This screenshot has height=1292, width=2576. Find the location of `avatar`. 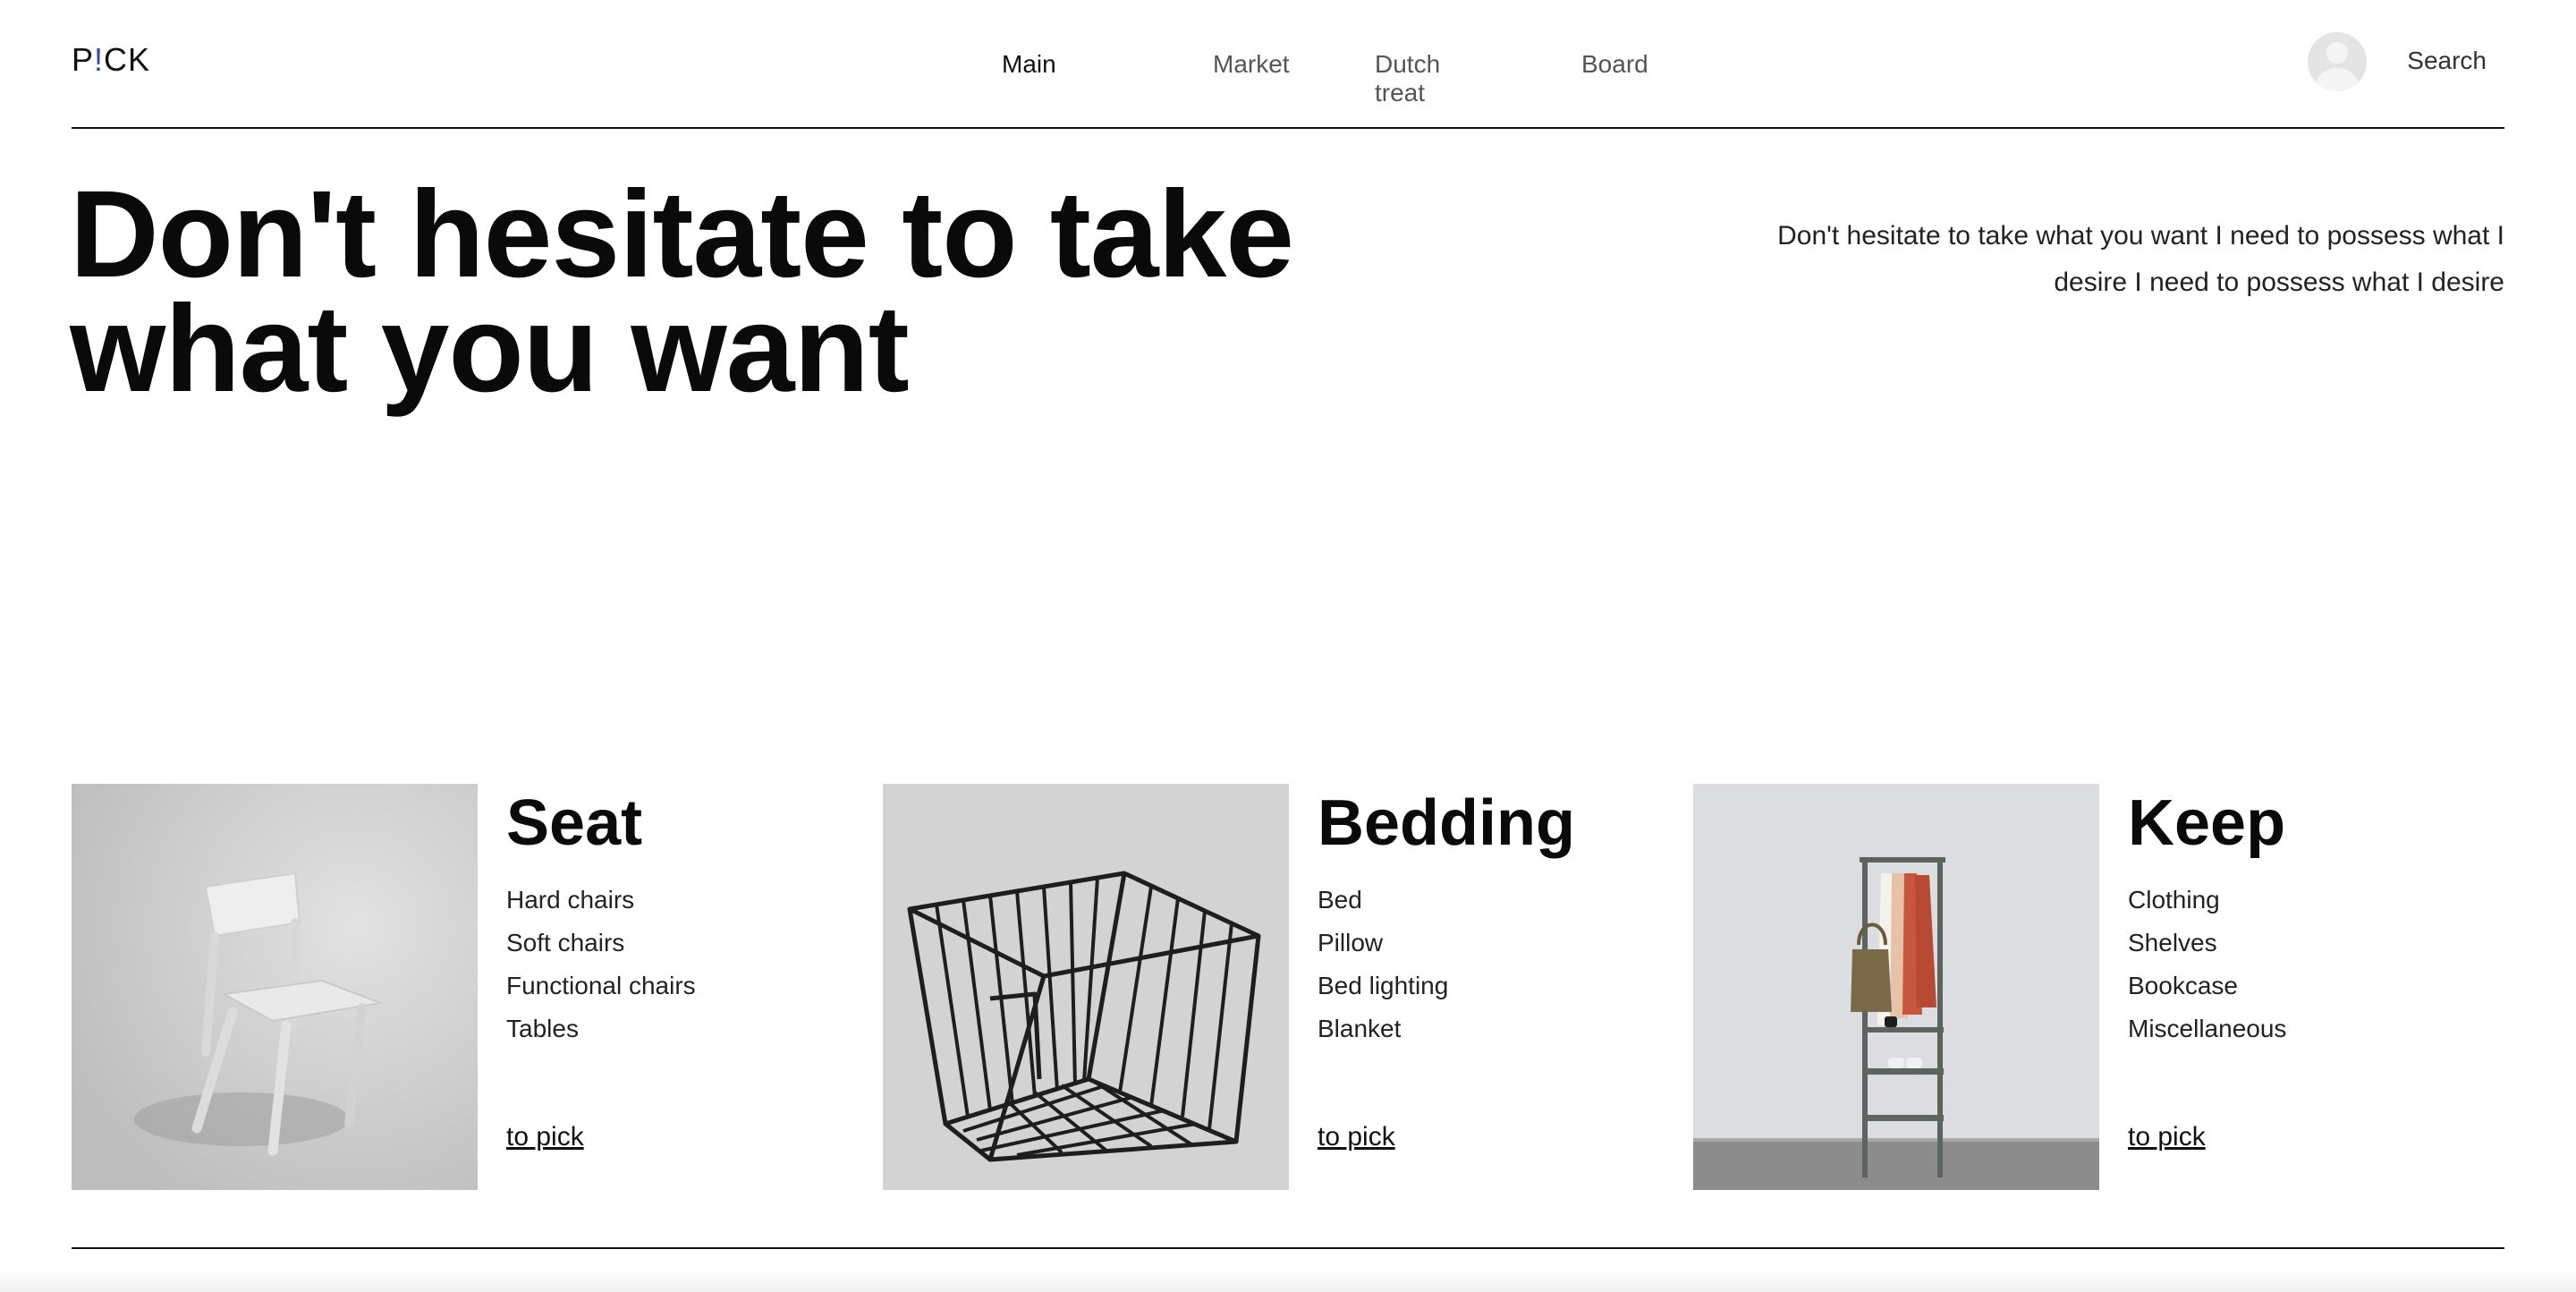

avatar is located at coordinates (2337, 61).